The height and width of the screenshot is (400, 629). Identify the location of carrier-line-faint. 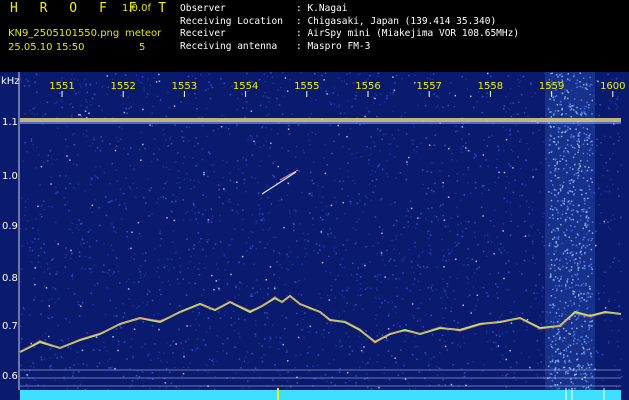
(320, 123).